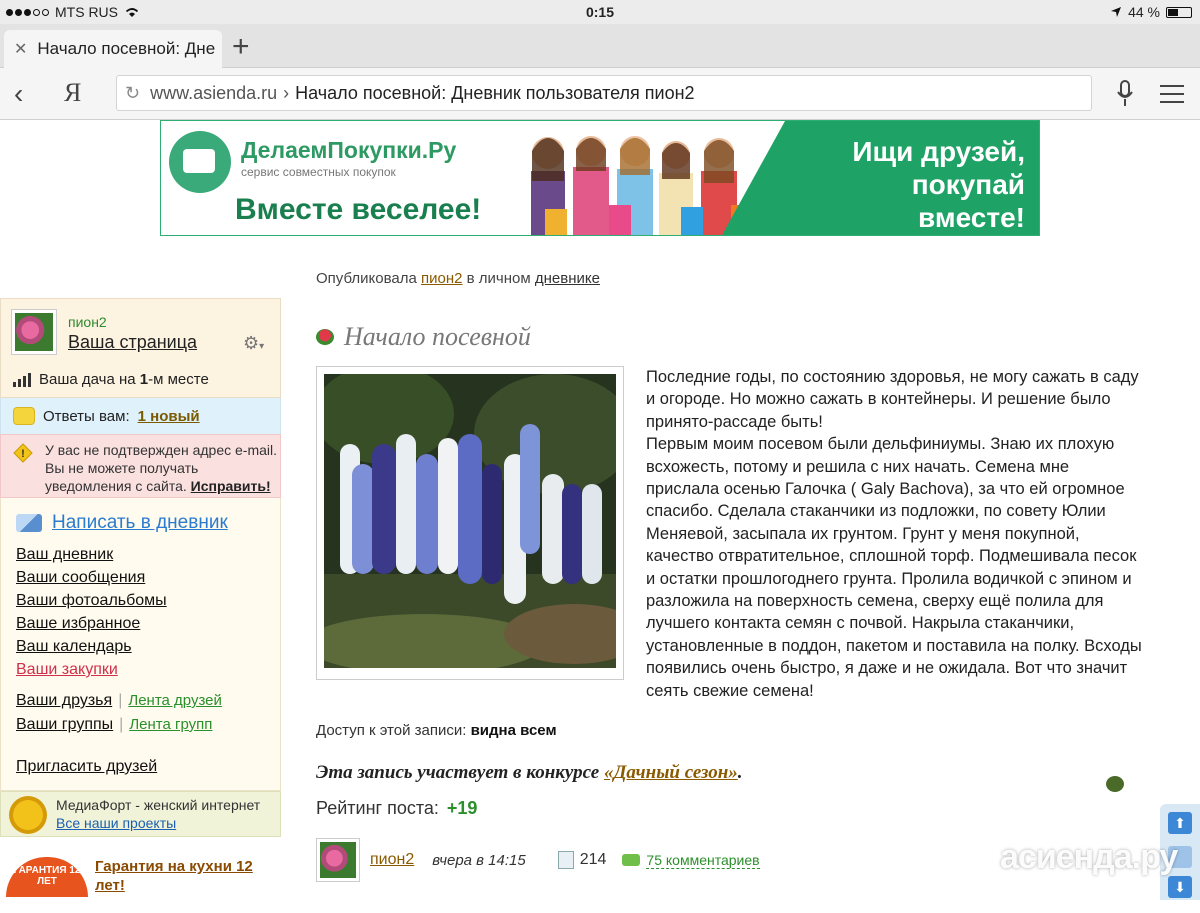 The height and width of the screenshot is (913, 1200). Describe the element at coordinates (593, 859) in the screenshot. I see `views-count: 214` at that location.